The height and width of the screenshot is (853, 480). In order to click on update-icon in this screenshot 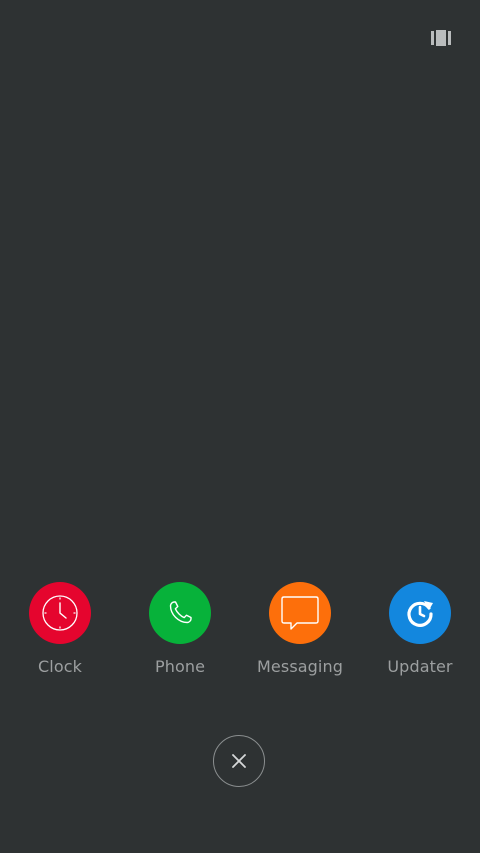, I will do `click(420, 614)`.